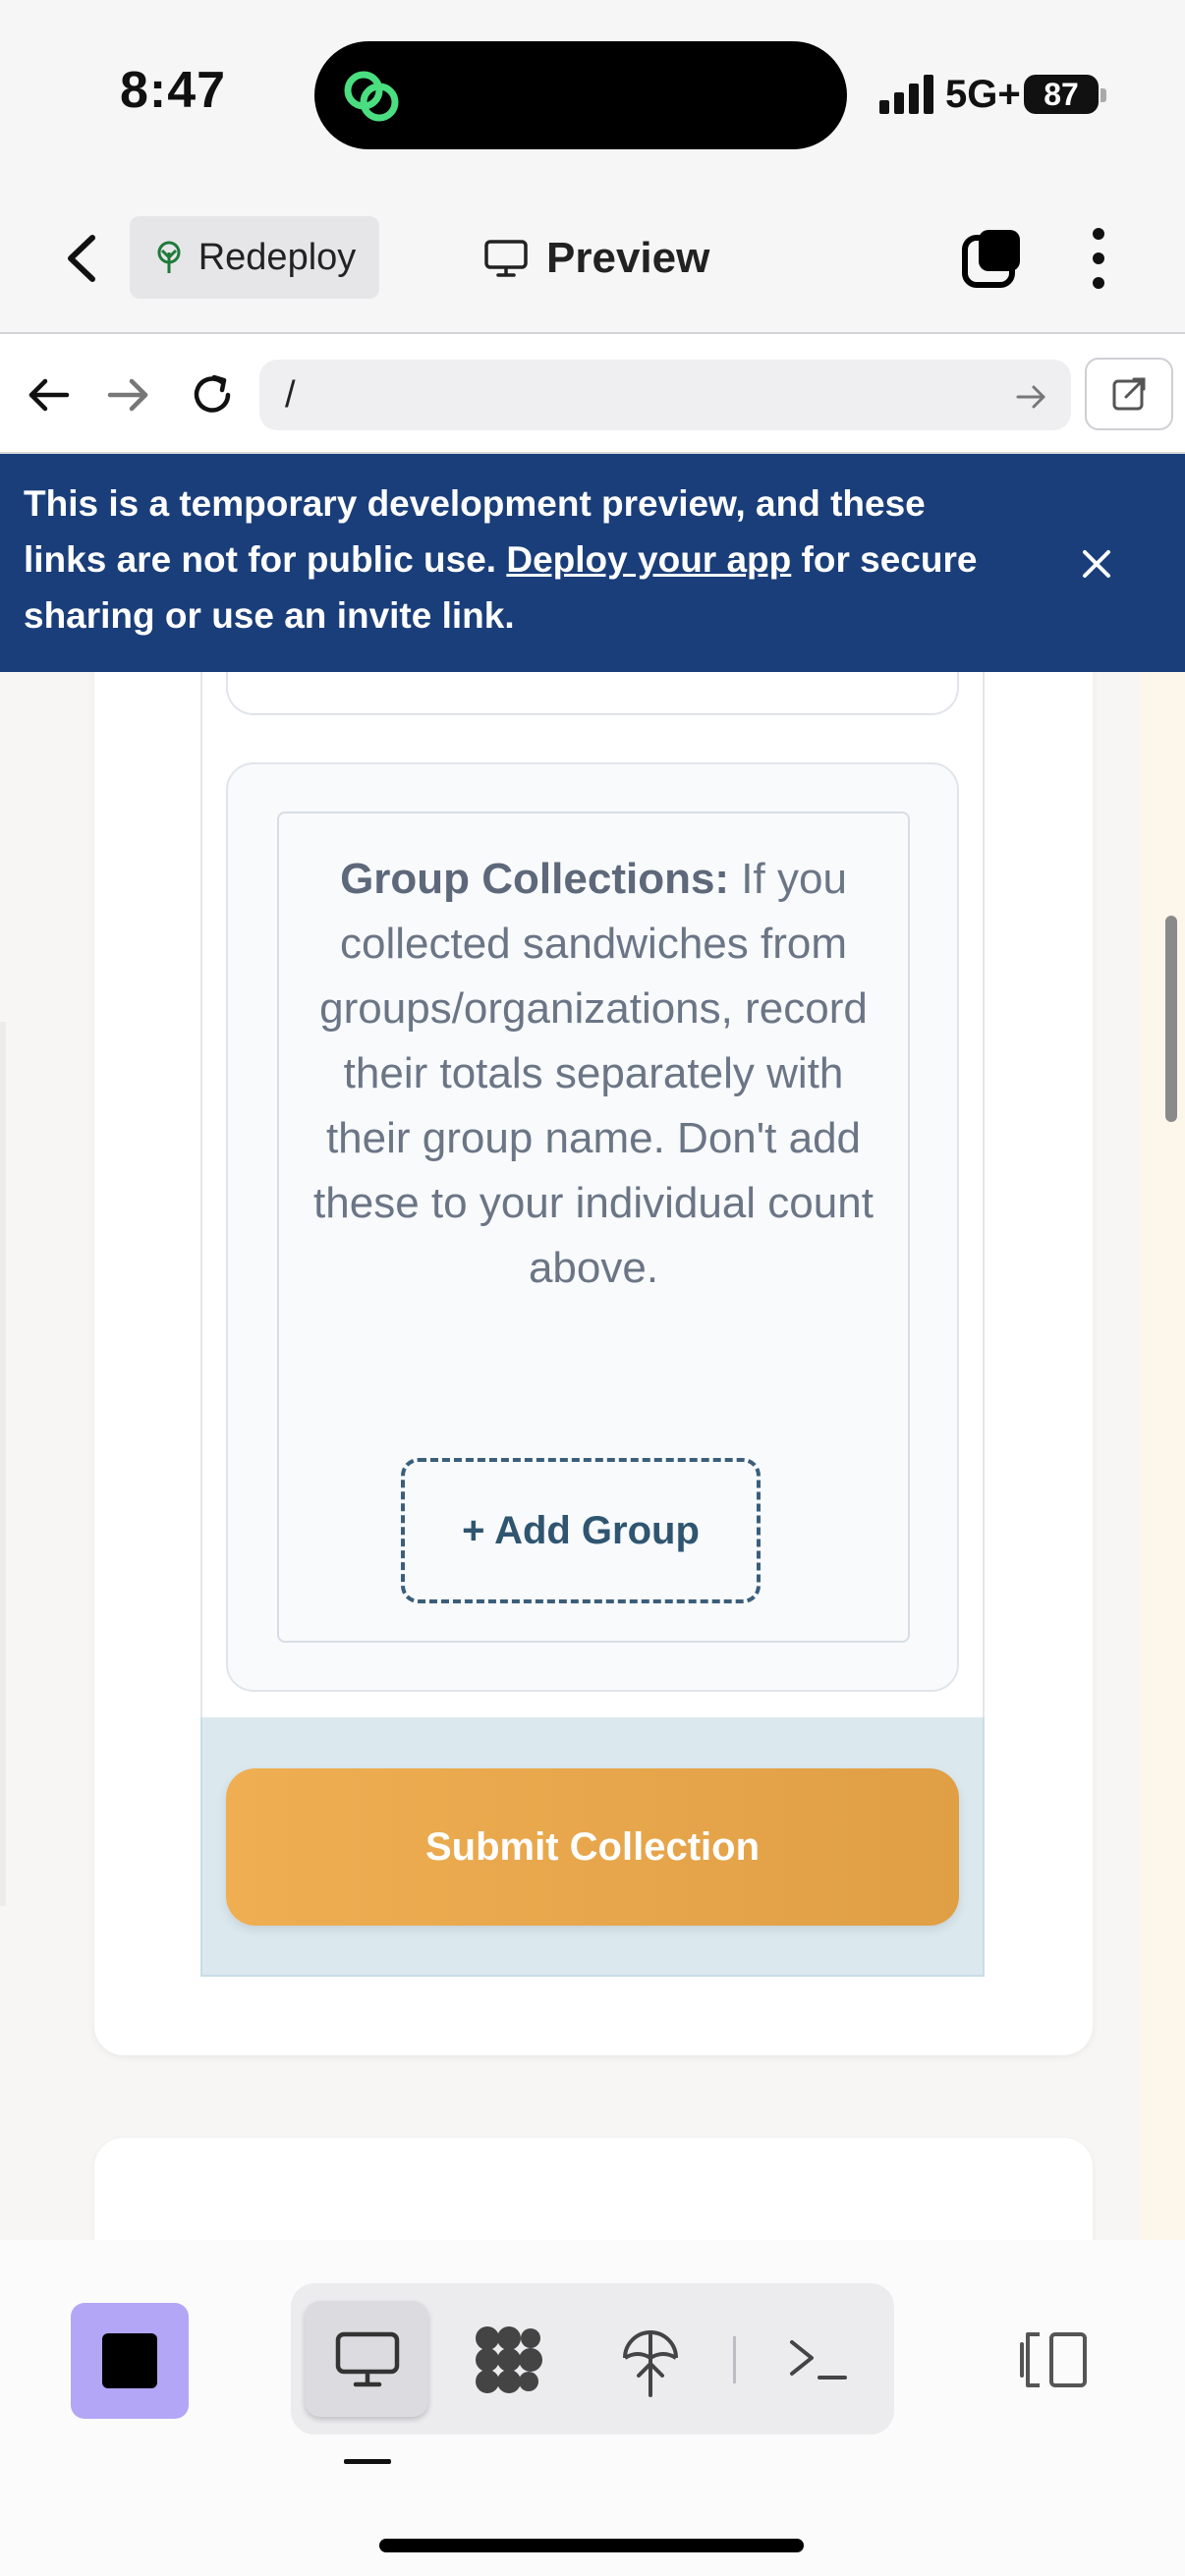 The width and height of the screenshot is (1185, 2576). I want to click on open-external-button, so click(1129, 394).